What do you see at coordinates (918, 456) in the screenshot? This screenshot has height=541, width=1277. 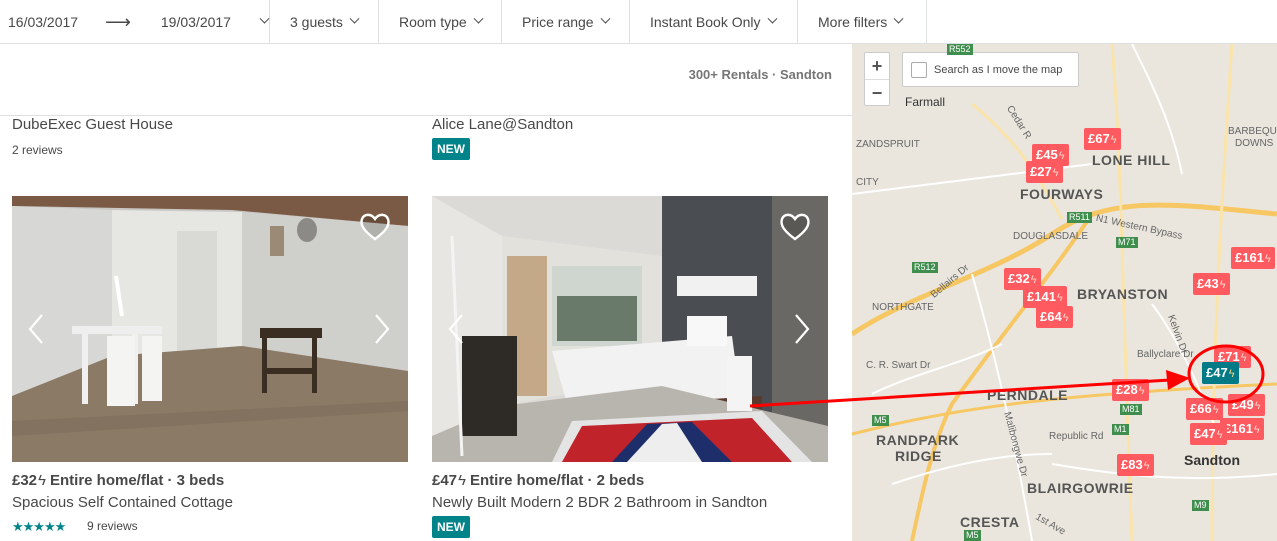 I see `map-place-label: RIDGE` at bounding box center [918, 456].